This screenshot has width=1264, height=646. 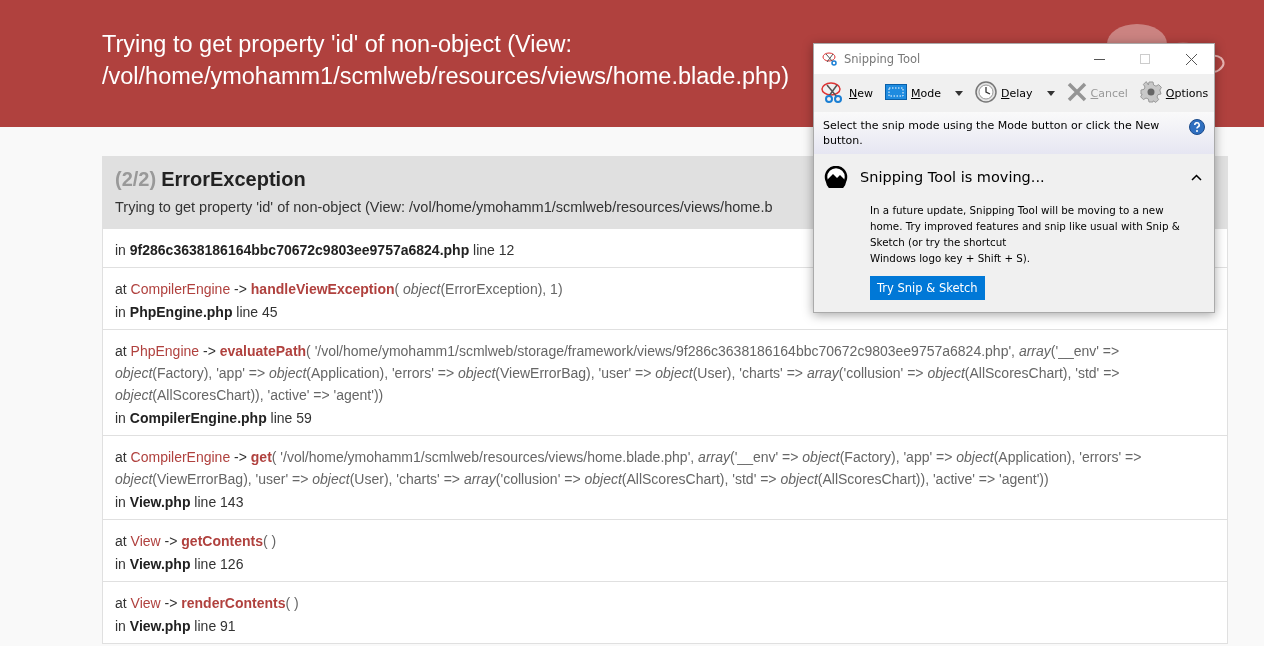 What do you see at coordinates (896, 91) in the screenshot?
I see `rectangle-icon` at bounding box center [896, 91].